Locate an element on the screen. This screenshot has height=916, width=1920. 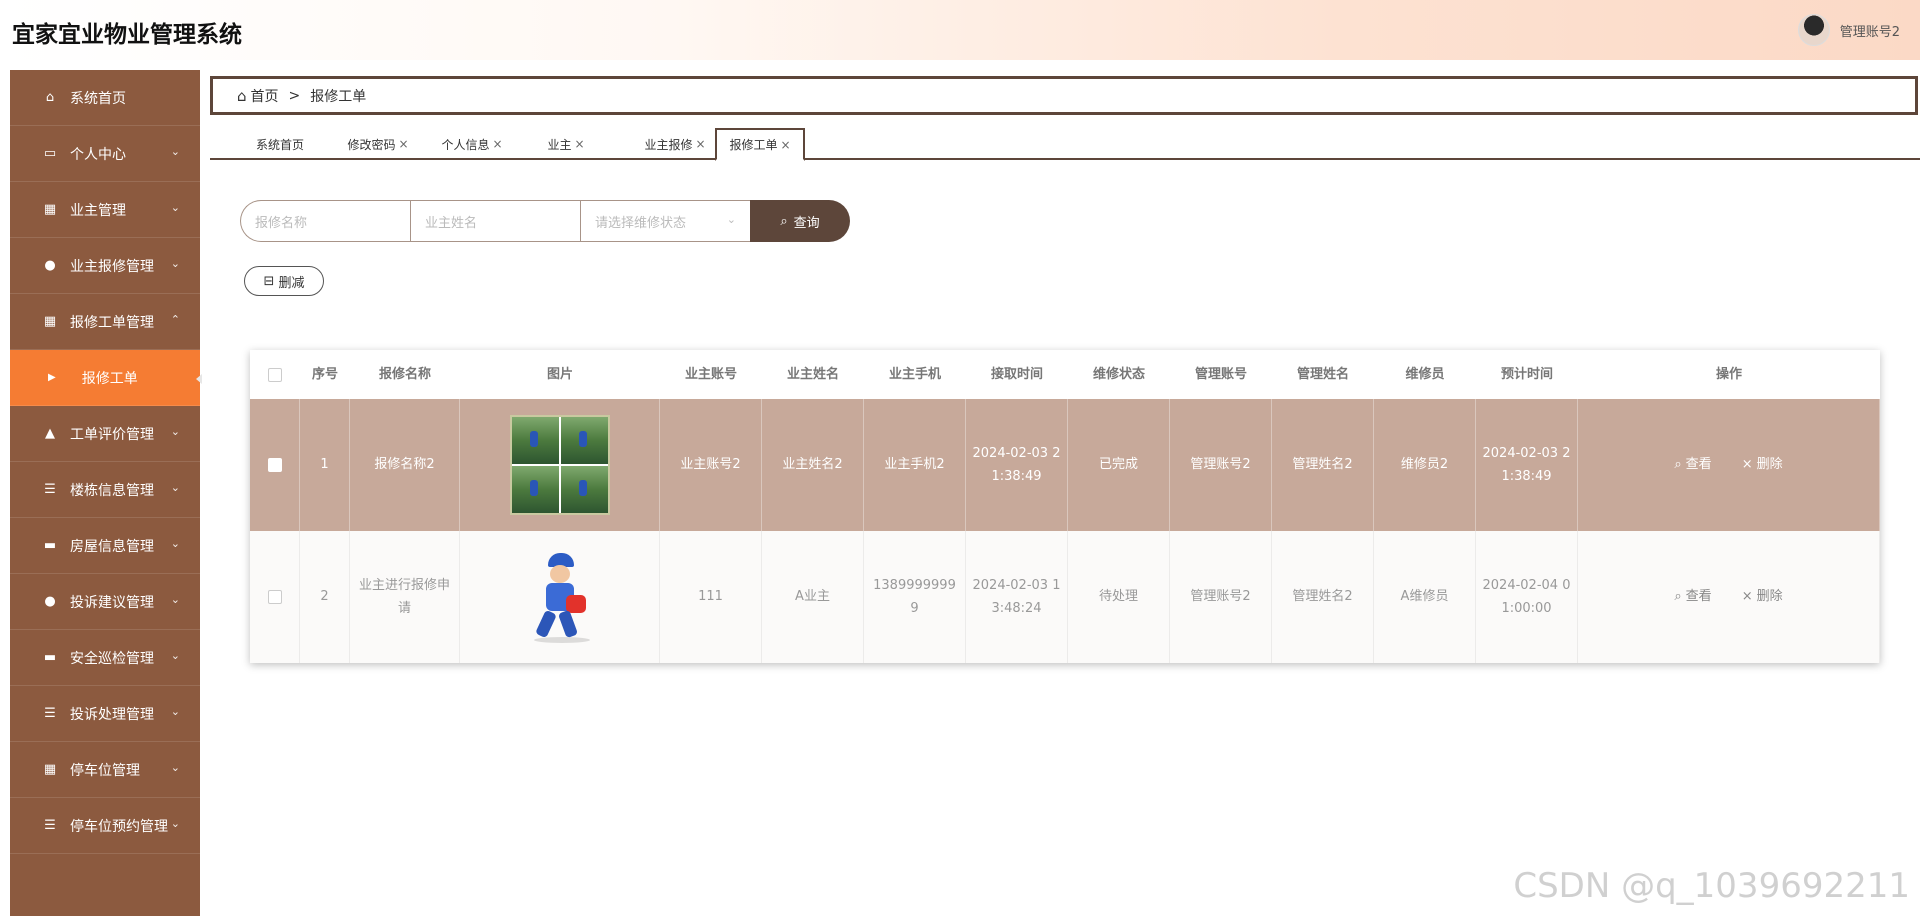
top-header: 宜家宜业物业管理系统 管理账号2 is located at coordinates (960, 30).